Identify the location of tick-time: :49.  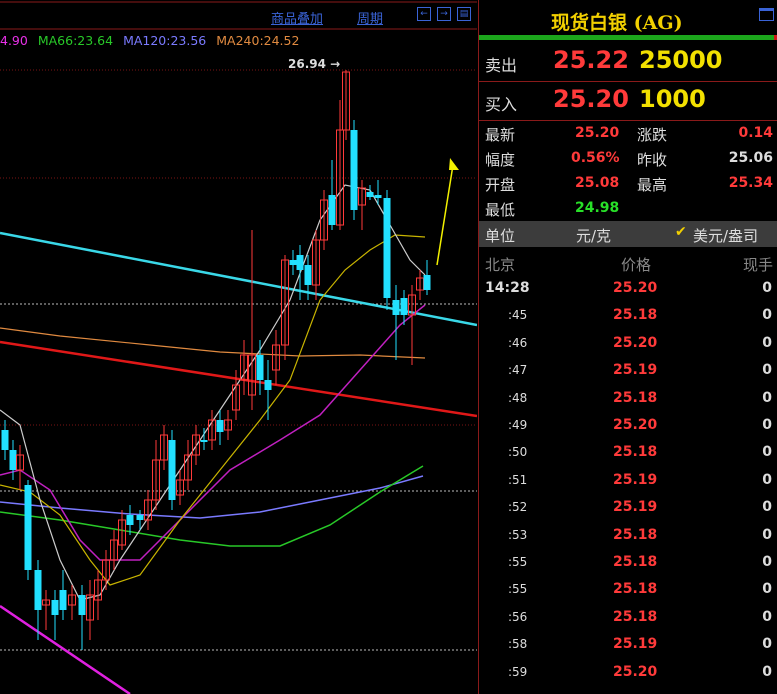
(518, 425).